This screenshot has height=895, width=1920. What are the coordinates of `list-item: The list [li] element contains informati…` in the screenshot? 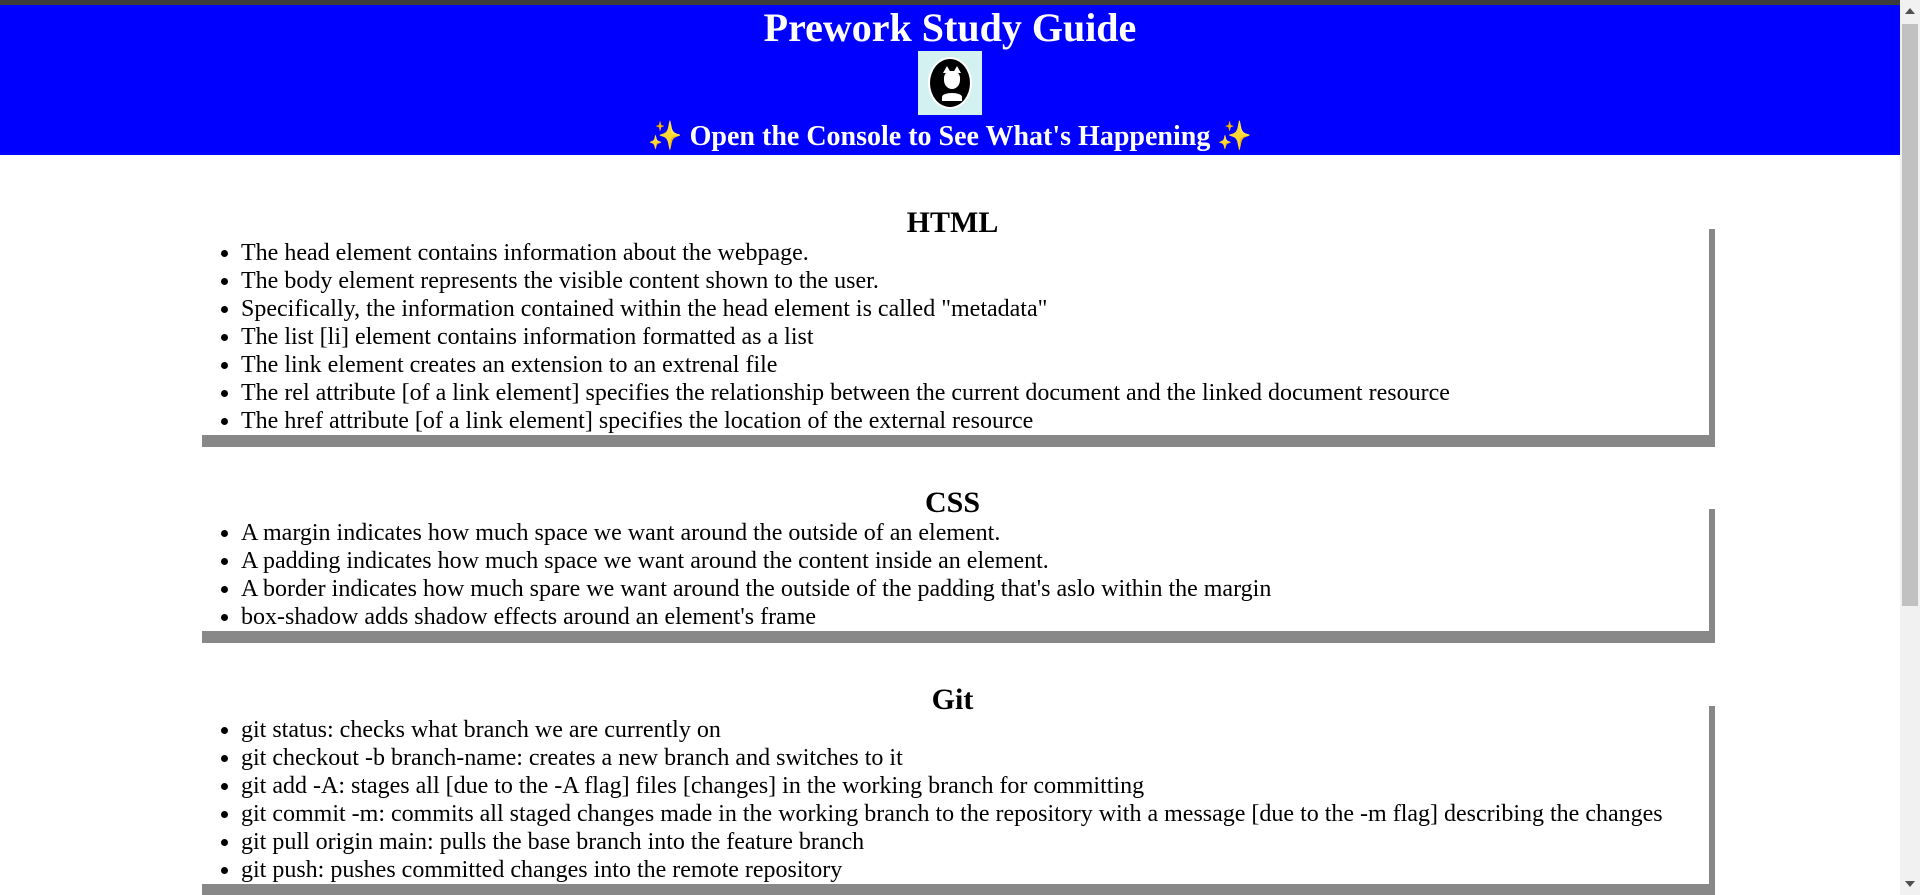 It's located at (975, 337).